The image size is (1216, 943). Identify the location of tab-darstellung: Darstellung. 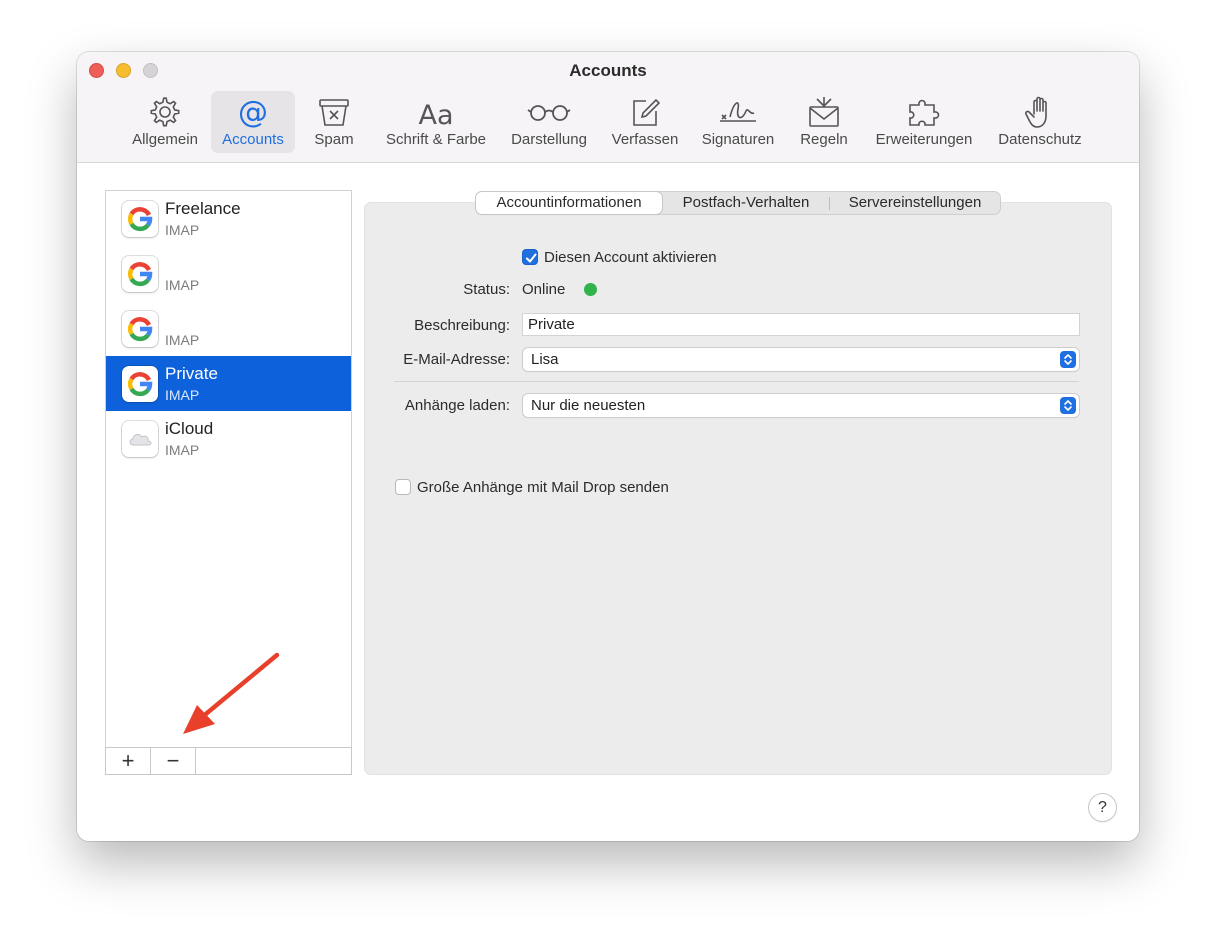
(549, 122).